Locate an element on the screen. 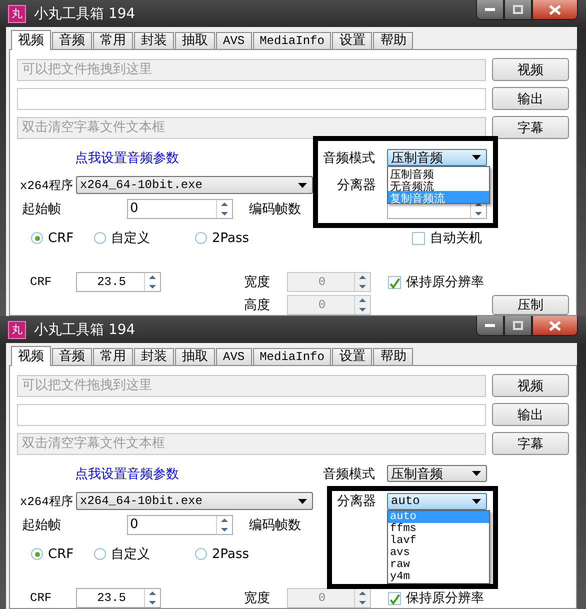 This screenshot has height=609, width=586. encode-button: 压制 is located at coordinates (530, 305).